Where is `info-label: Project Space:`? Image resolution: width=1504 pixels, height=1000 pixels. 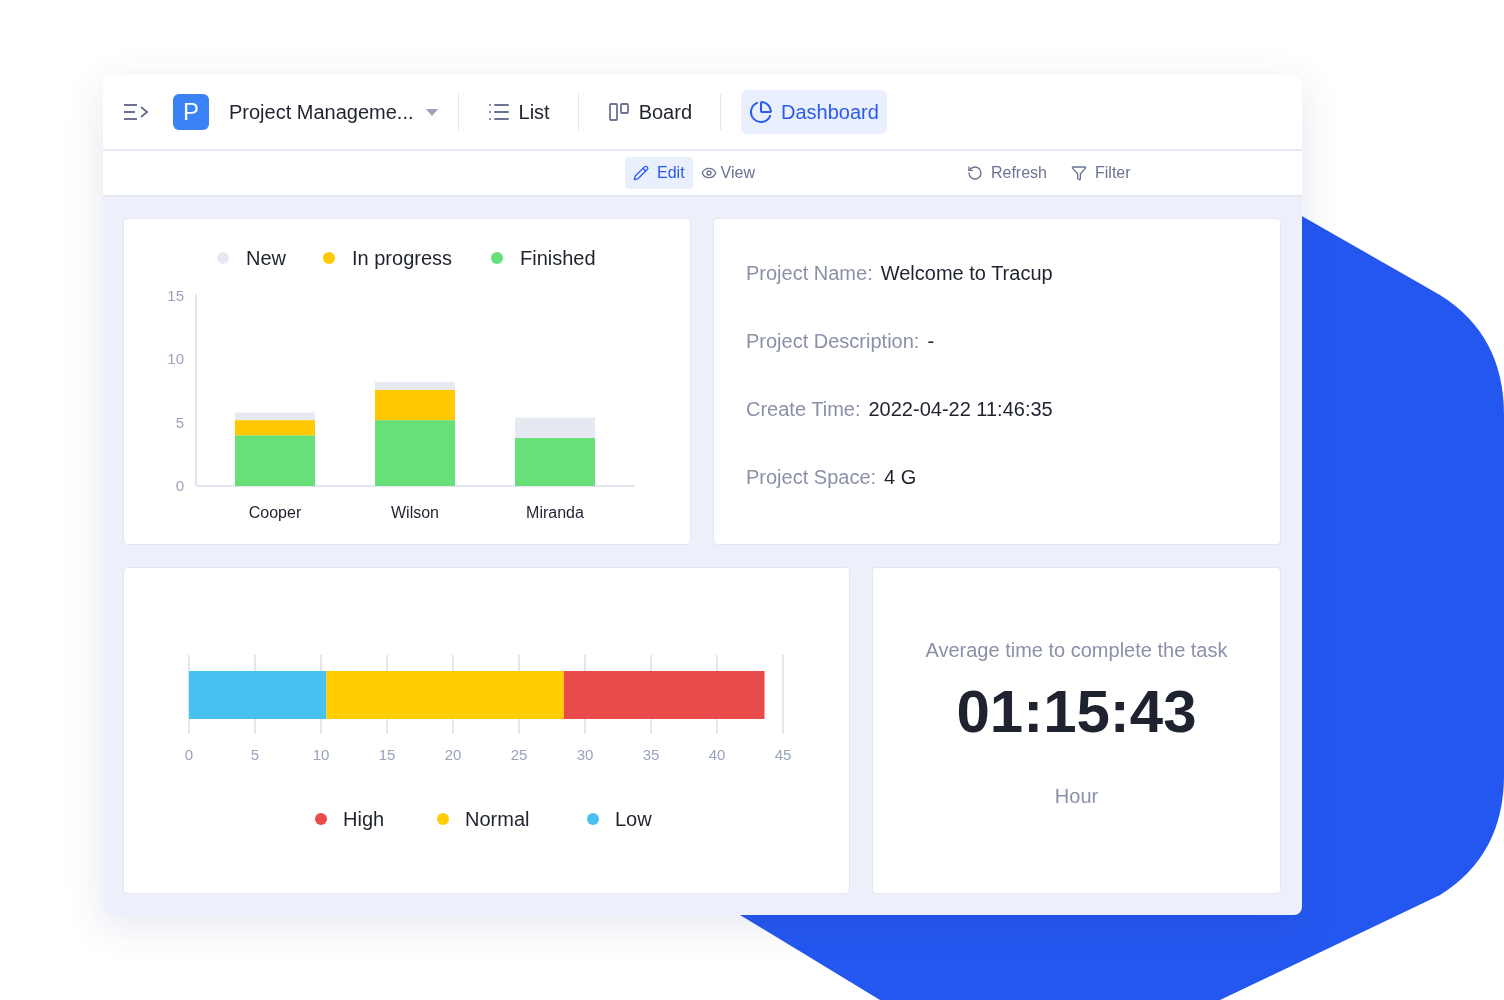 info-label: Project Space: is located at coordinates (811, 477).